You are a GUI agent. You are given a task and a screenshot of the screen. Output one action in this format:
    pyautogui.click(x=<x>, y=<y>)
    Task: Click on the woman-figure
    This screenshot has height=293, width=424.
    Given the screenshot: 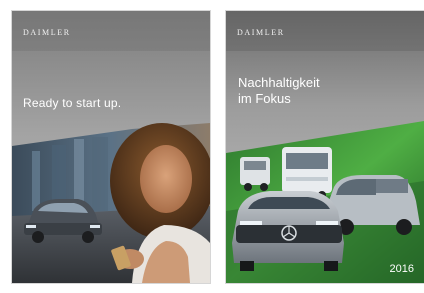 What is the action you would take?
    pyautogui.click(x=160, y=203)
    